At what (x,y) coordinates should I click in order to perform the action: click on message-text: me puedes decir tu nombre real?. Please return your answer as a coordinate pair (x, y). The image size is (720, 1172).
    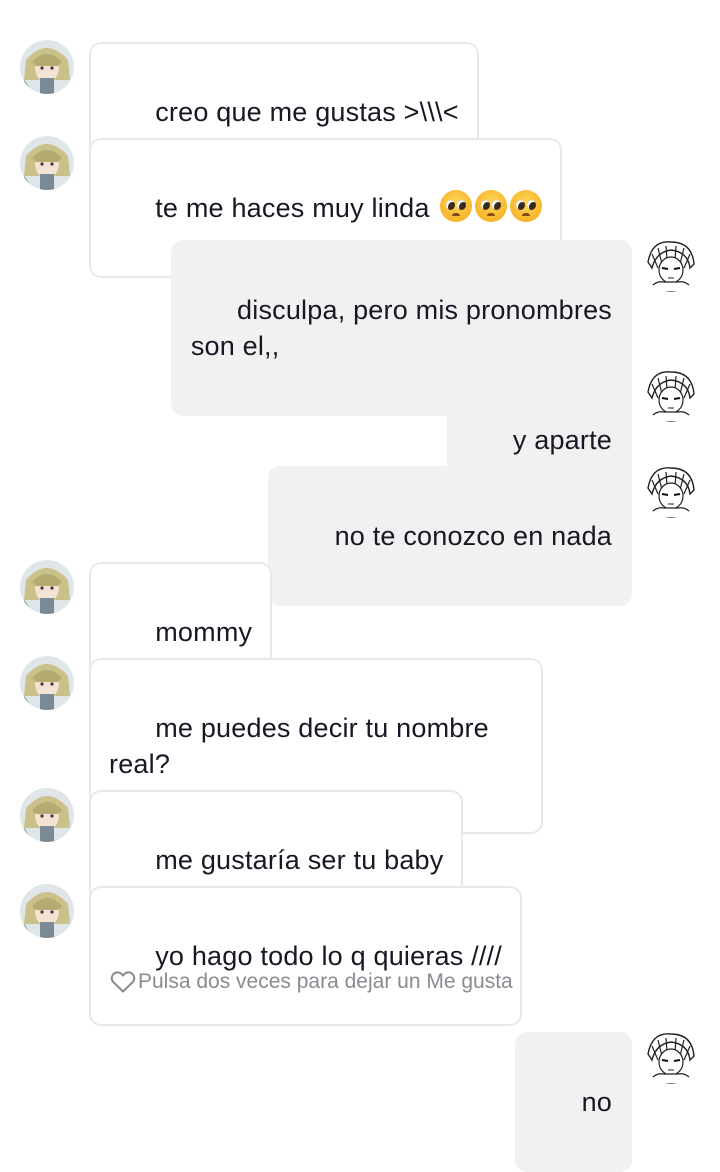
    Looking at the image, I should click on (299, 746).